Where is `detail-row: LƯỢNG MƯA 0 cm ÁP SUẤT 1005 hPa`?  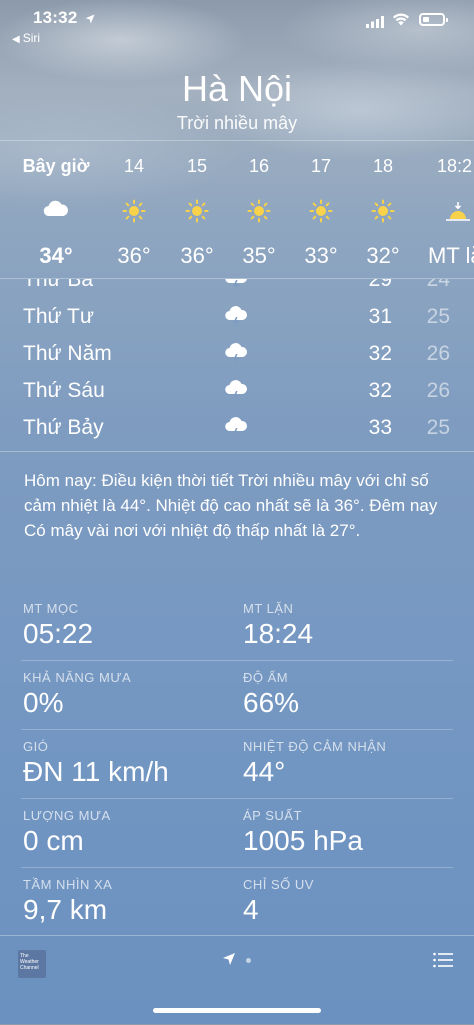 detail-row: LƯỢNG MƯA 0 cm ÁP SUẤT 1005 hPa is located at coordinates (237, 832).